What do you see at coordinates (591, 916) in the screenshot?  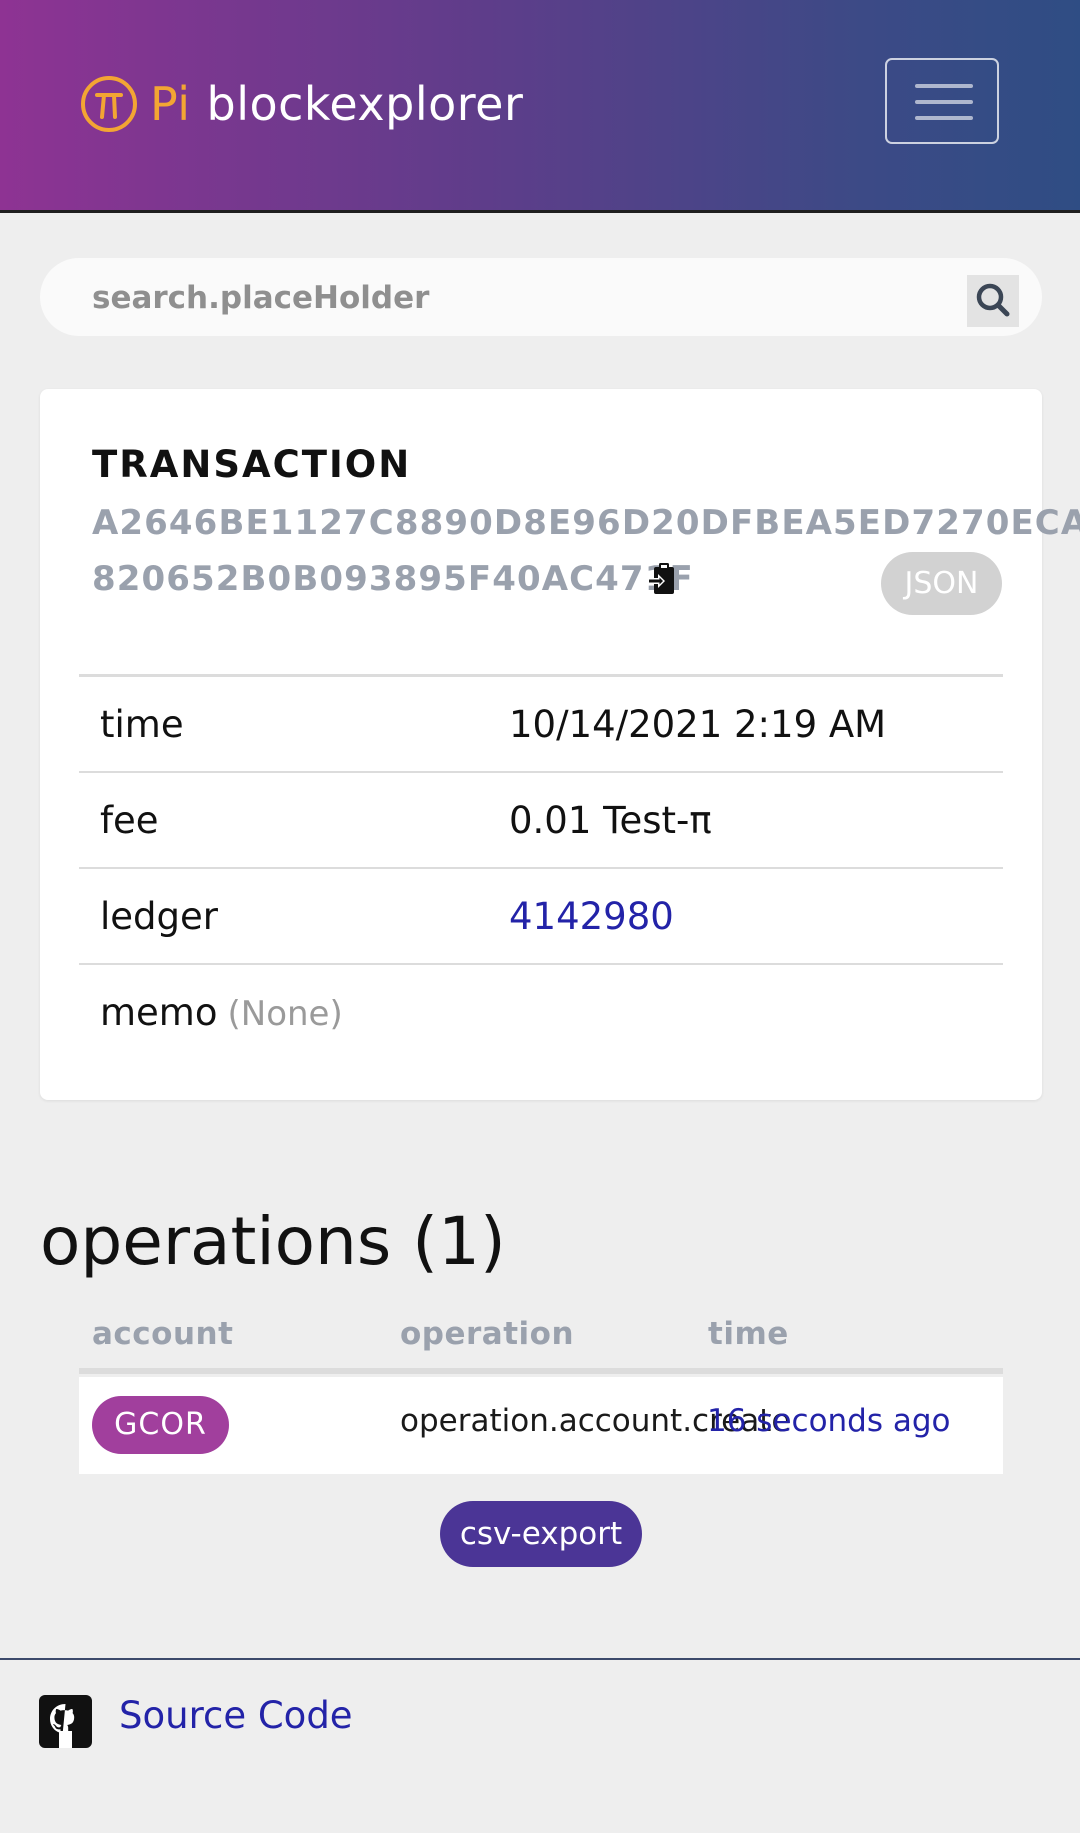 I see `ledger-link: 4142980` at bounding box center [591, 916].